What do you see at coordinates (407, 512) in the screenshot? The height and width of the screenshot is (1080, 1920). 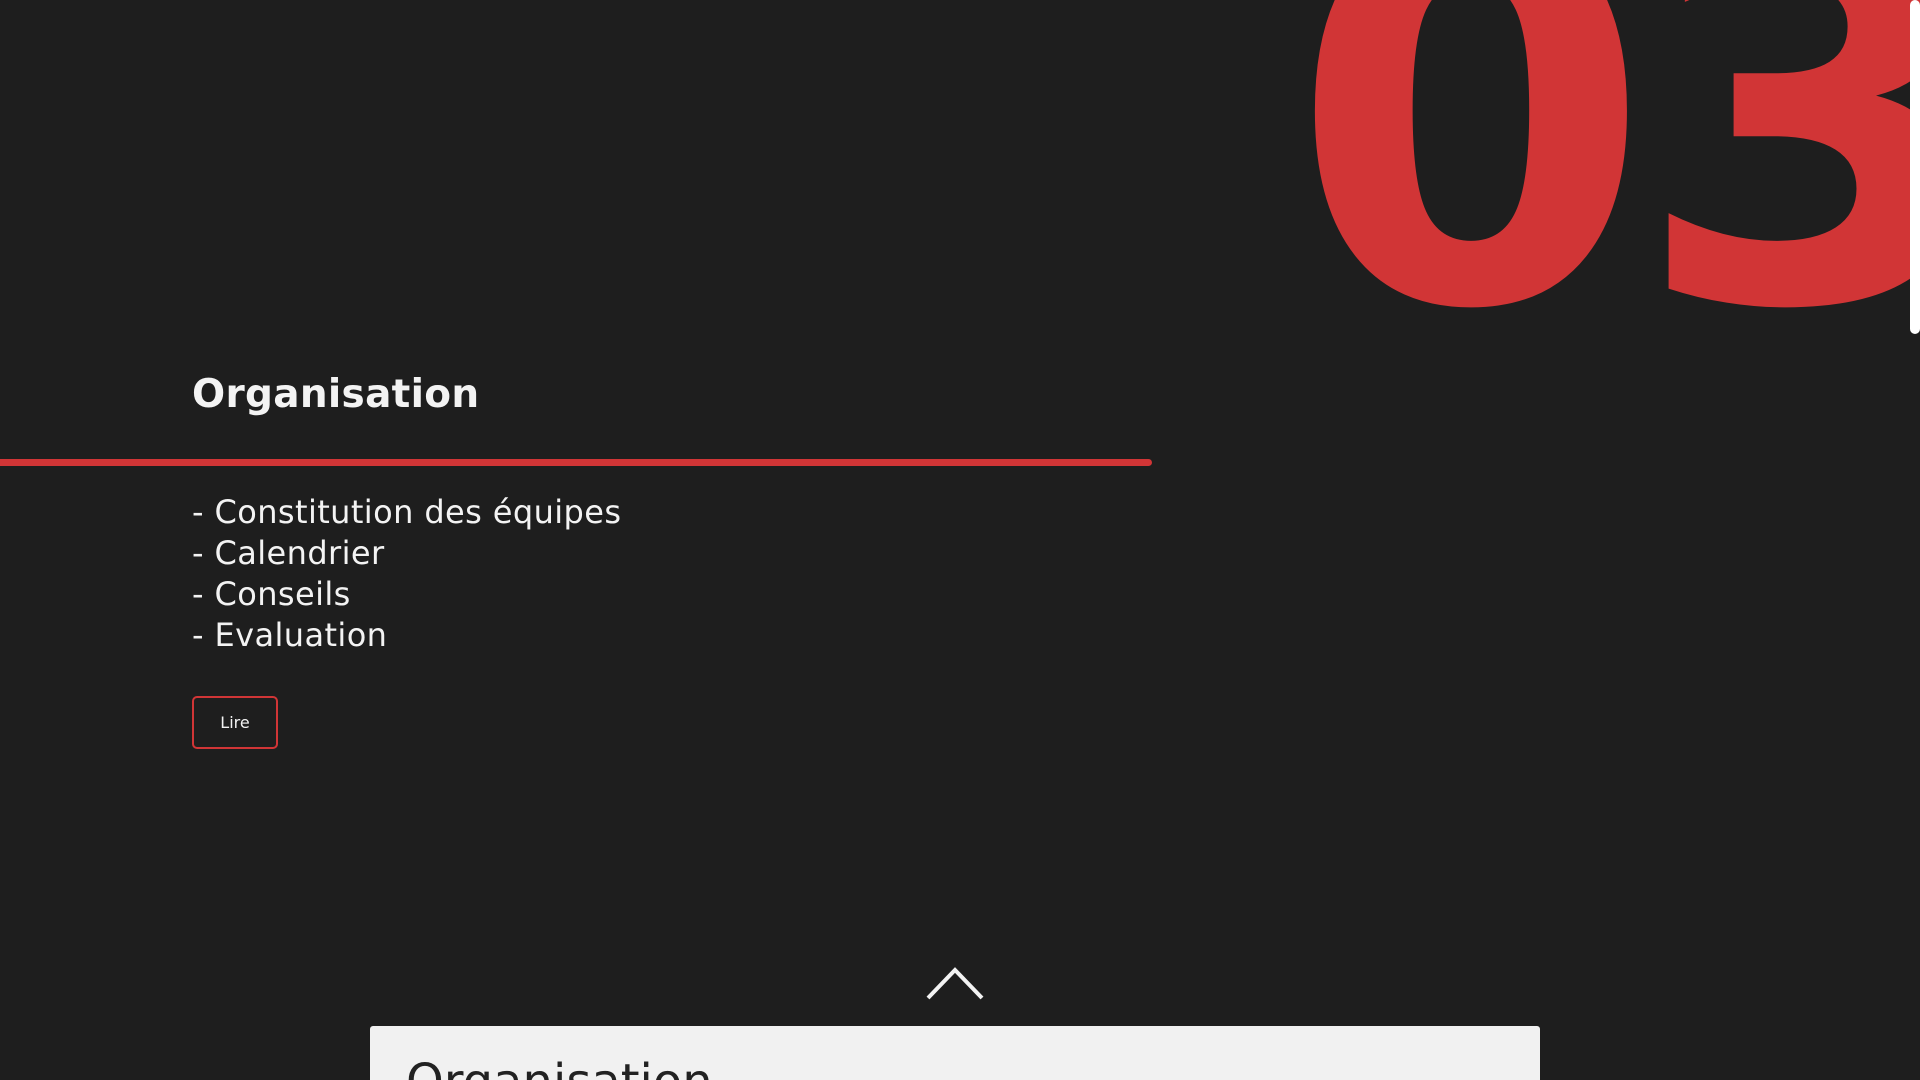 I see `topic-item: - Constitution des équipes` at bounding box center [407, 512].